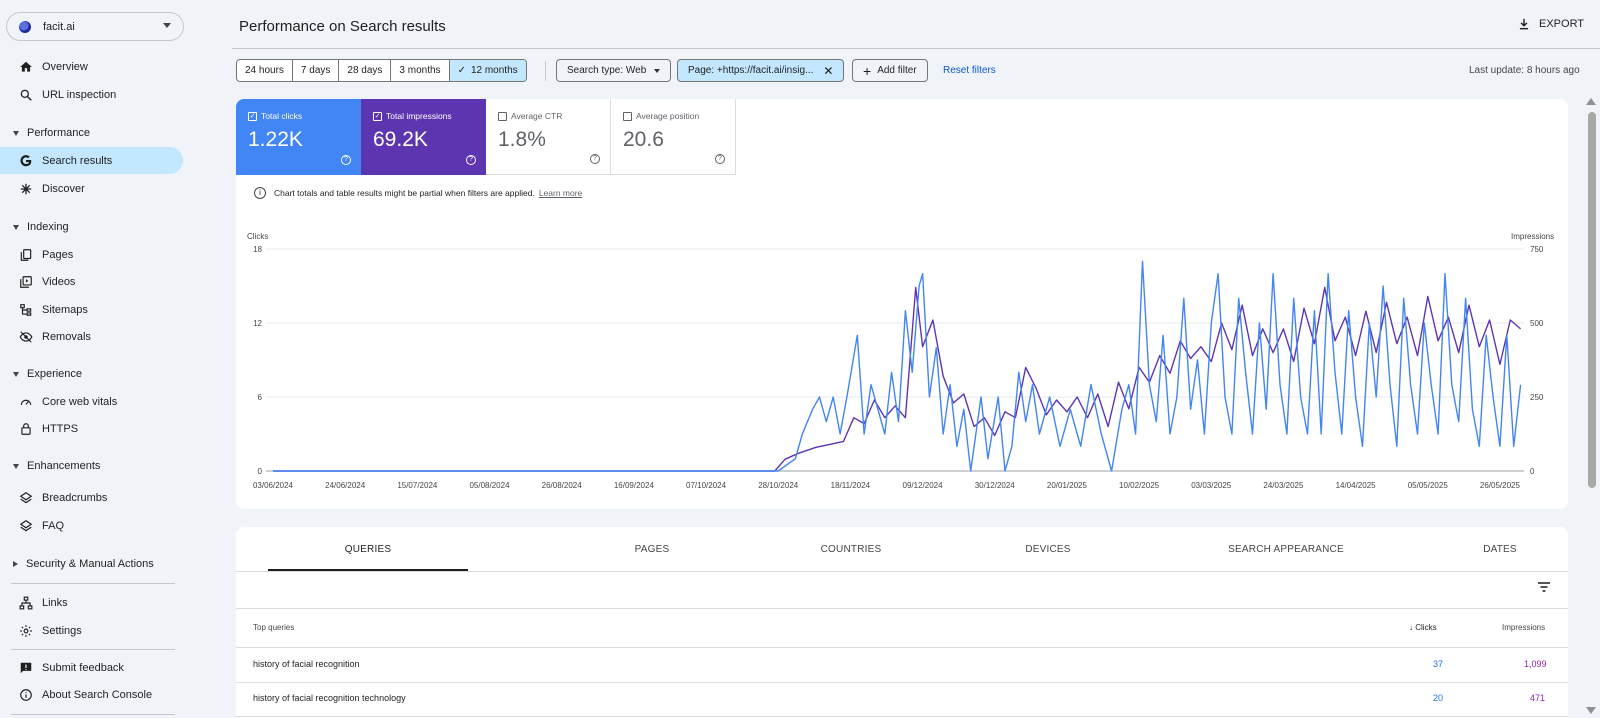 The width and height of the screenshot is (1600, 718). I want to click on tab-queries: QUERIES, so click(368, 549).